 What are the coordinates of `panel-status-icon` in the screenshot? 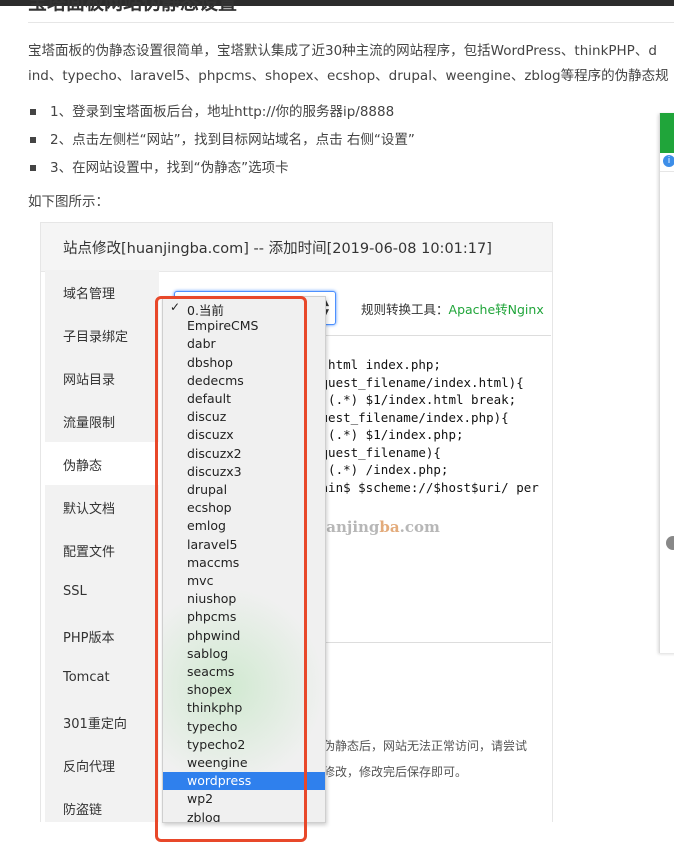 It's located at (670, 543).